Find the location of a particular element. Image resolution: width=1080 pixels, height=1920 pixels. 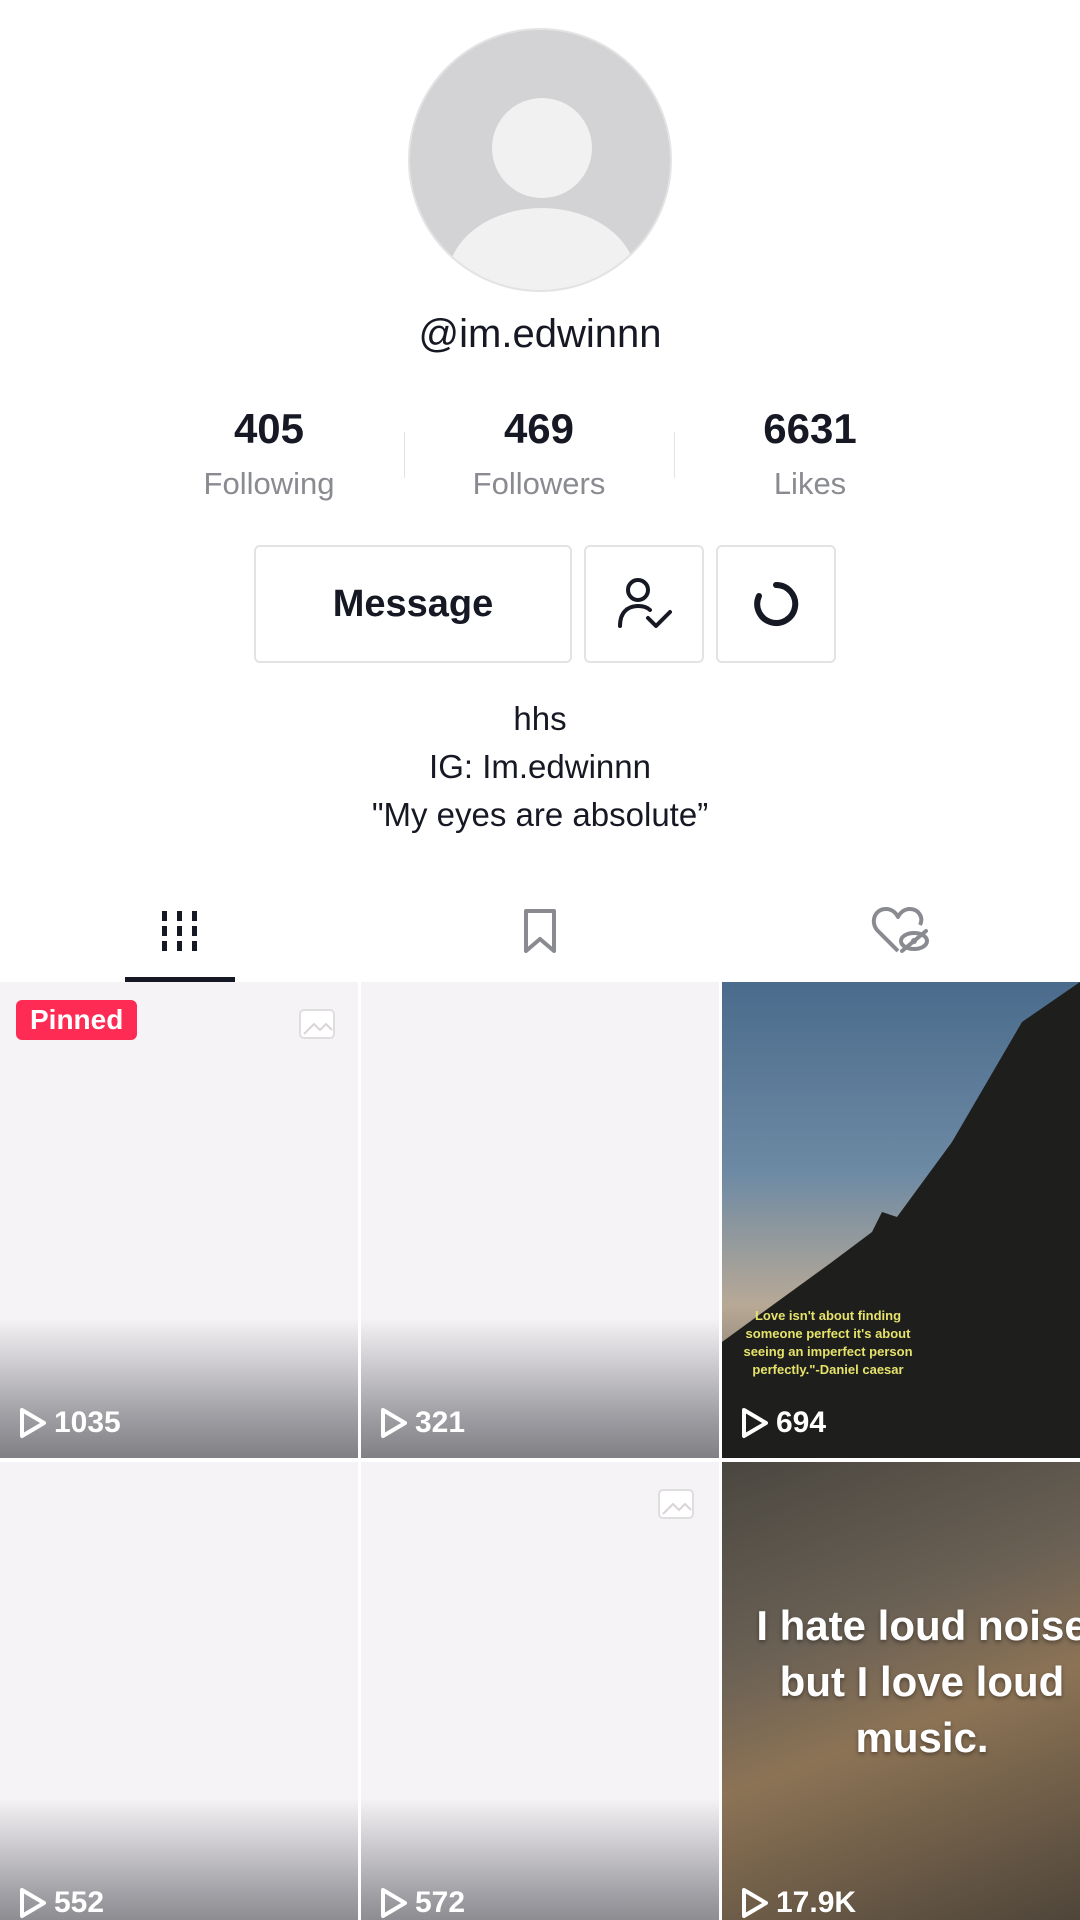

view-count: 694 is located at coordinates (783, 1423).